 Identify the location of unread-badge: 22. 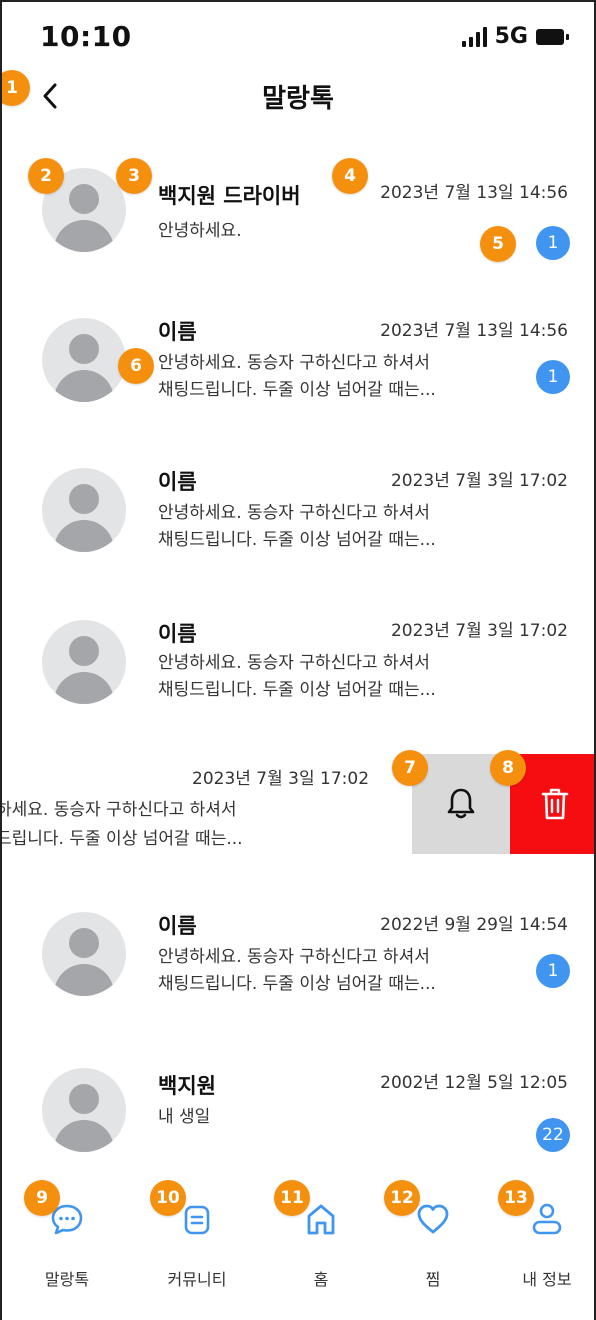
(553, 1135).